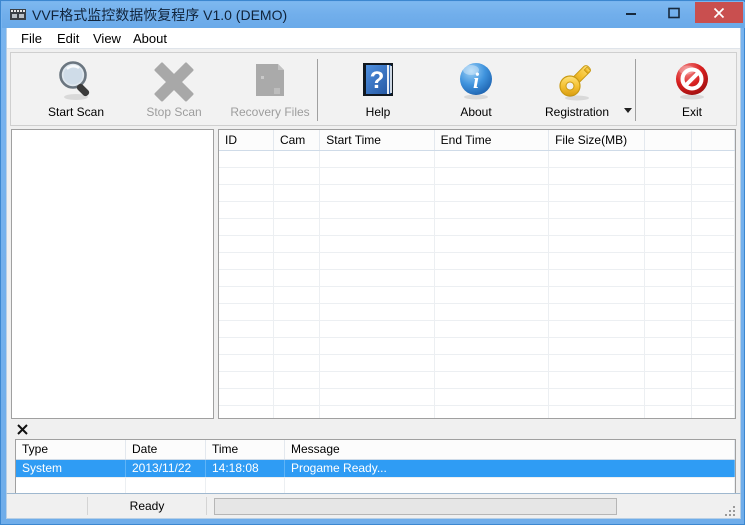 This screenshot has height=525, width=745. What do you see at coordinates (246, 140) in the screenshot?
I see `column-header-id: ID` at bounding box center [246, 140].